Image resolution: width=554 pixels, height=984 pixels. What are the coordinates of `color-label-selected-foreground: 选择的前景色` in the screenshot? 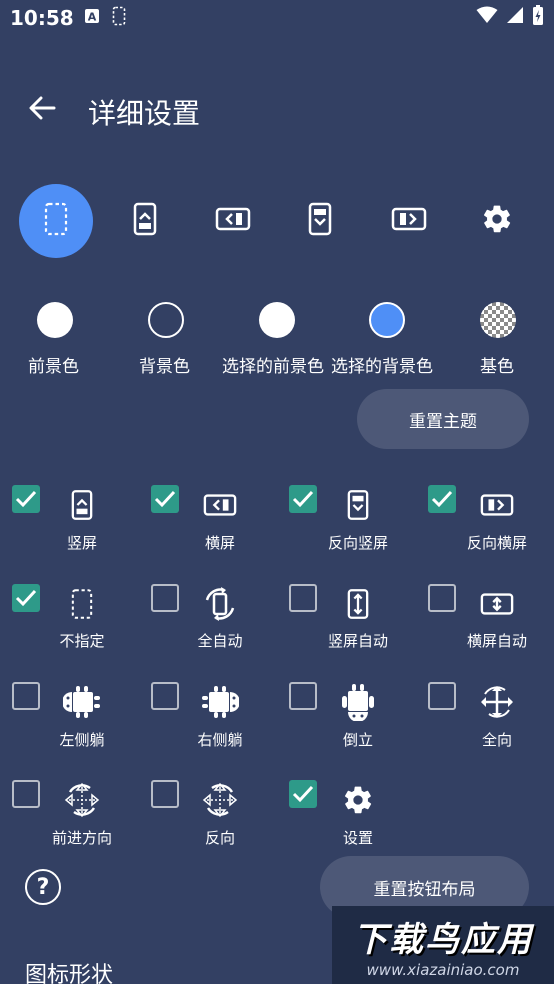 It's located at (273, 367).